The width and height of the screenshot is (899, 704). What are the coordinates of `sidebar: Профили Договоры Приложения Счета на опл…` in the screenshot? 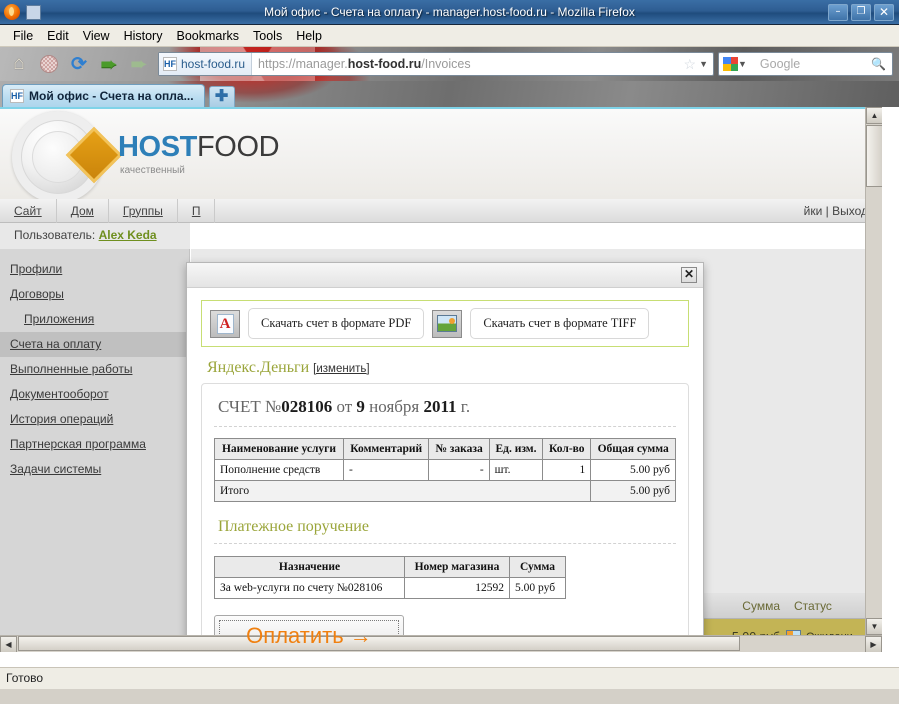 It's located at (95, 450).